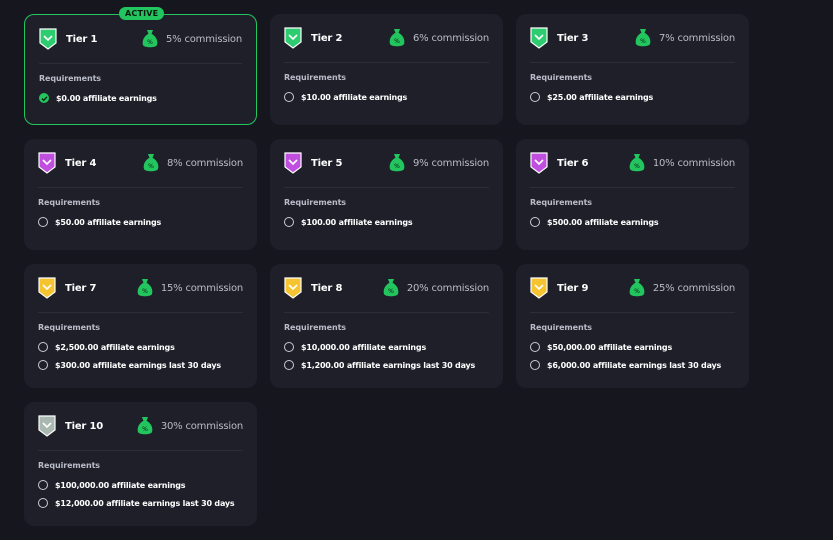 The image size is (833, 540). I want to click on tier-header: Tier 7% 15% commission, so click(140, 288).